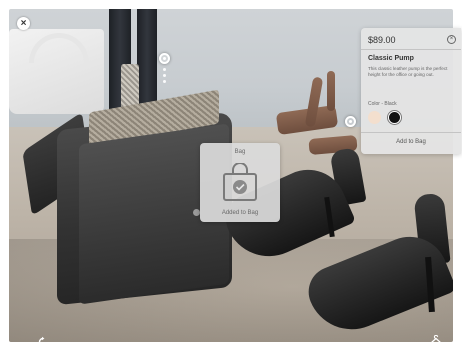 This screenshot has width=462, height=353. I want to click on added-to-bag-toast: Bag Added to Bag, so click(240, 182).